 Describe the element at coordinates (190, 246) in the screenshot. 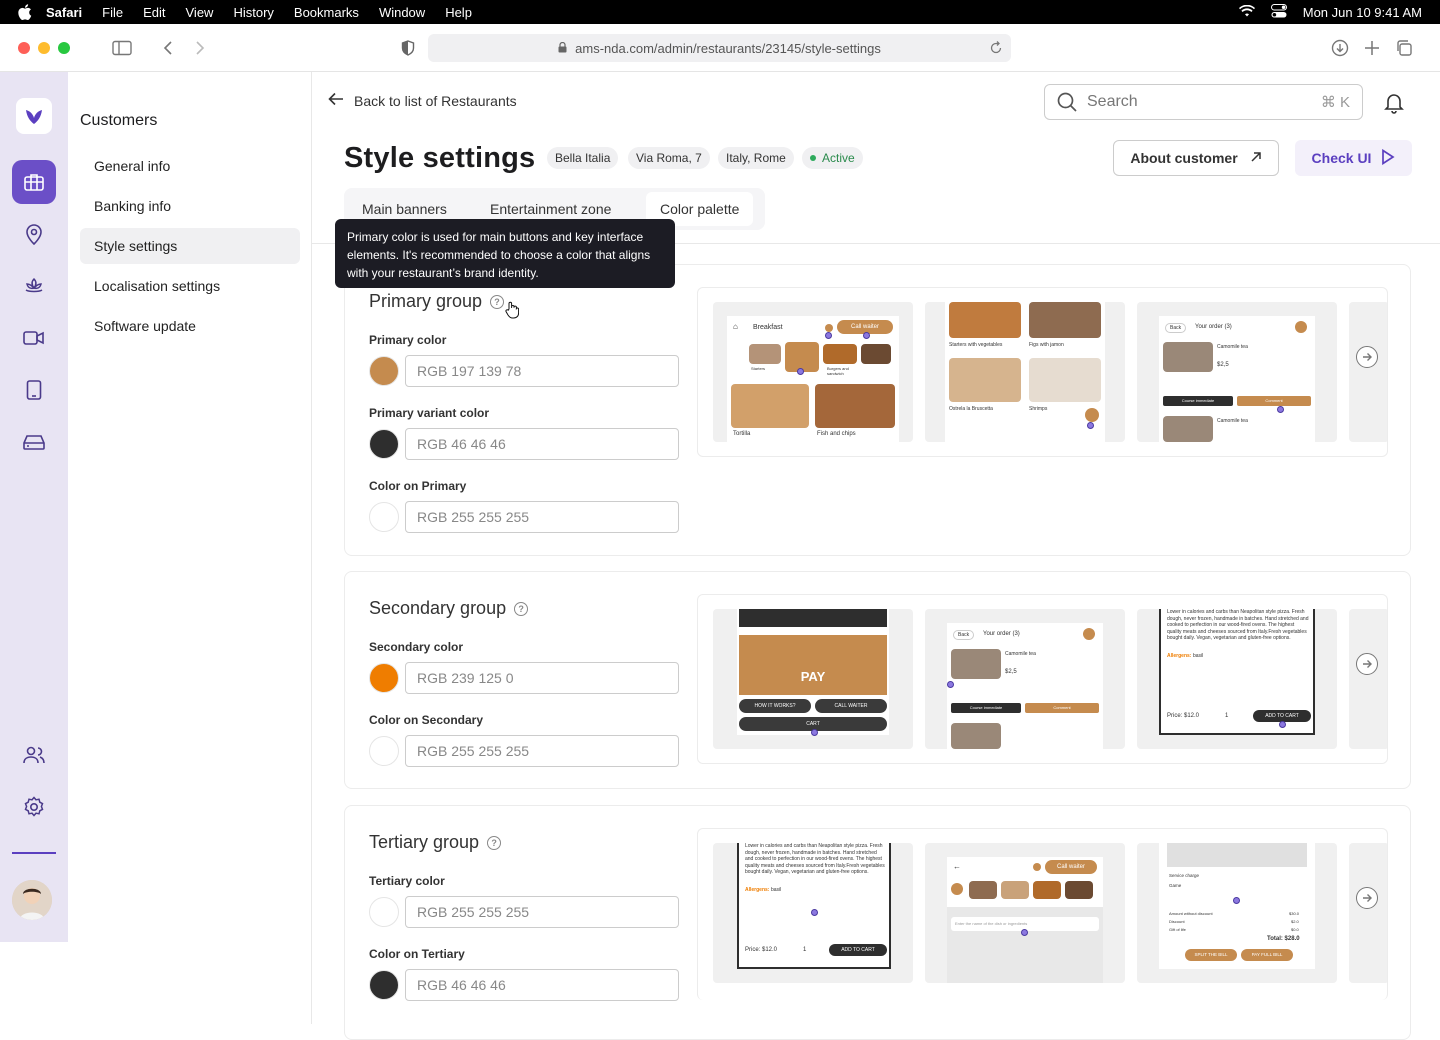

I see `sidebar-item-style-settings: Style settings` at that location.